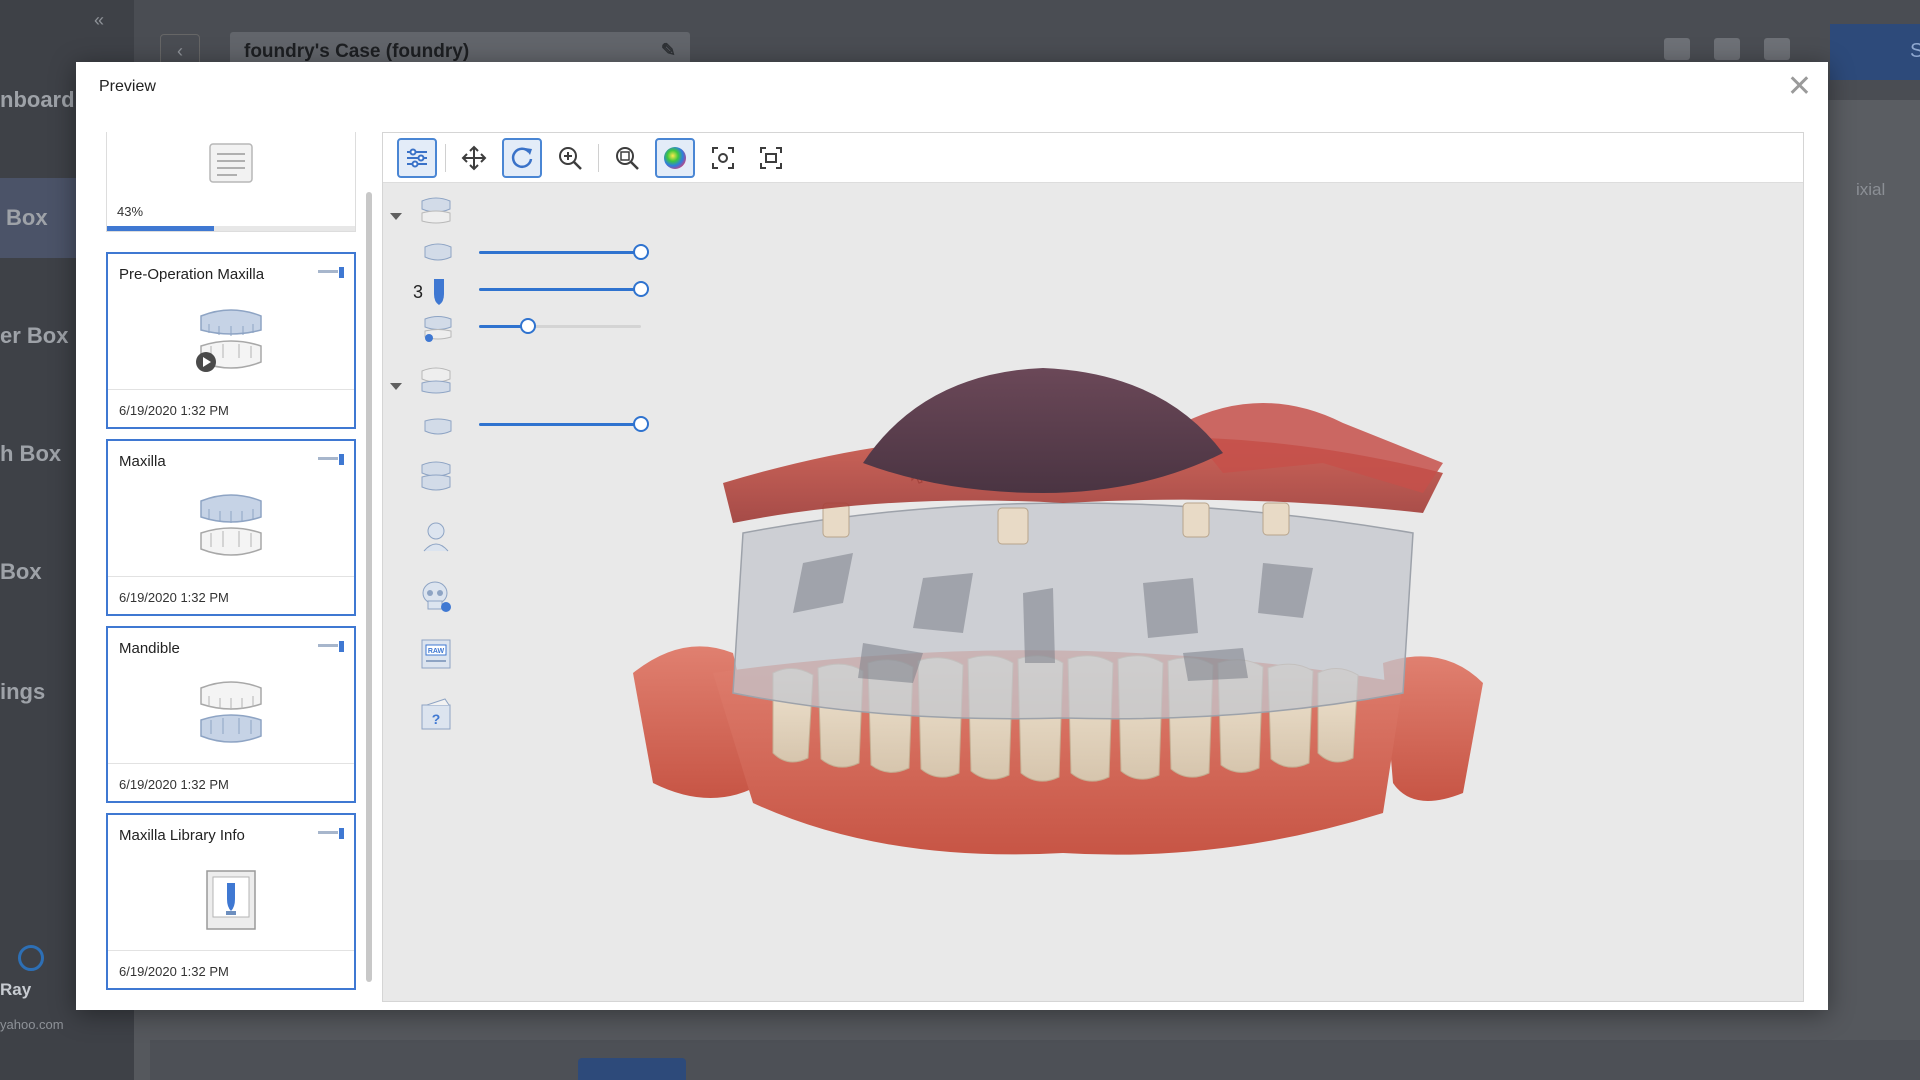 The height and width of the screenshot is (1080, 1920). I want to click on occlusion-layer-icon, so click(436, 476).